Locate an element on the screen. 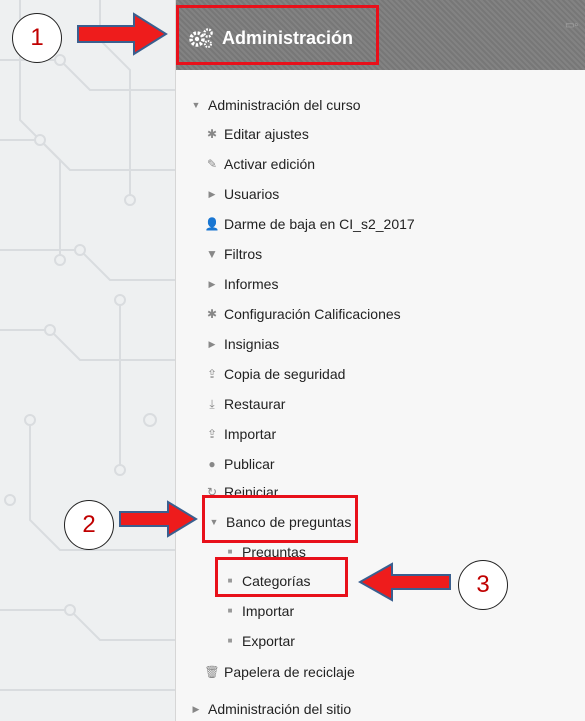  user-icon: 👤 is located at coordinates (212, 224).